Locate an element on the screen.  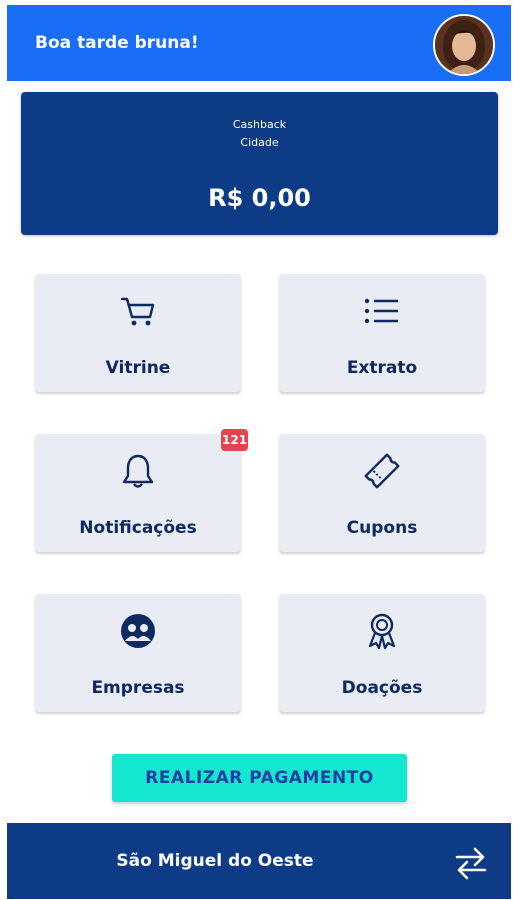
city-footer: São Miguel do Oeste is located at coordinates (259, 861).